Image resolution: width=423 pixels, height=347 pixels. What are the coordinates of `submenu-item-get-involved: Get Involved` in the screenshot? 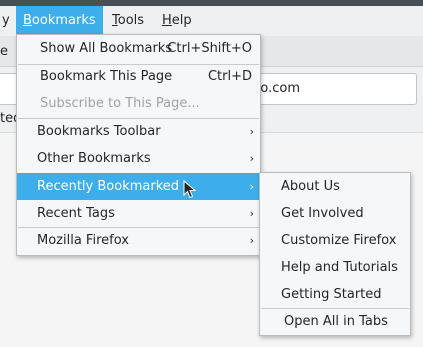 It's located at (335, 214).